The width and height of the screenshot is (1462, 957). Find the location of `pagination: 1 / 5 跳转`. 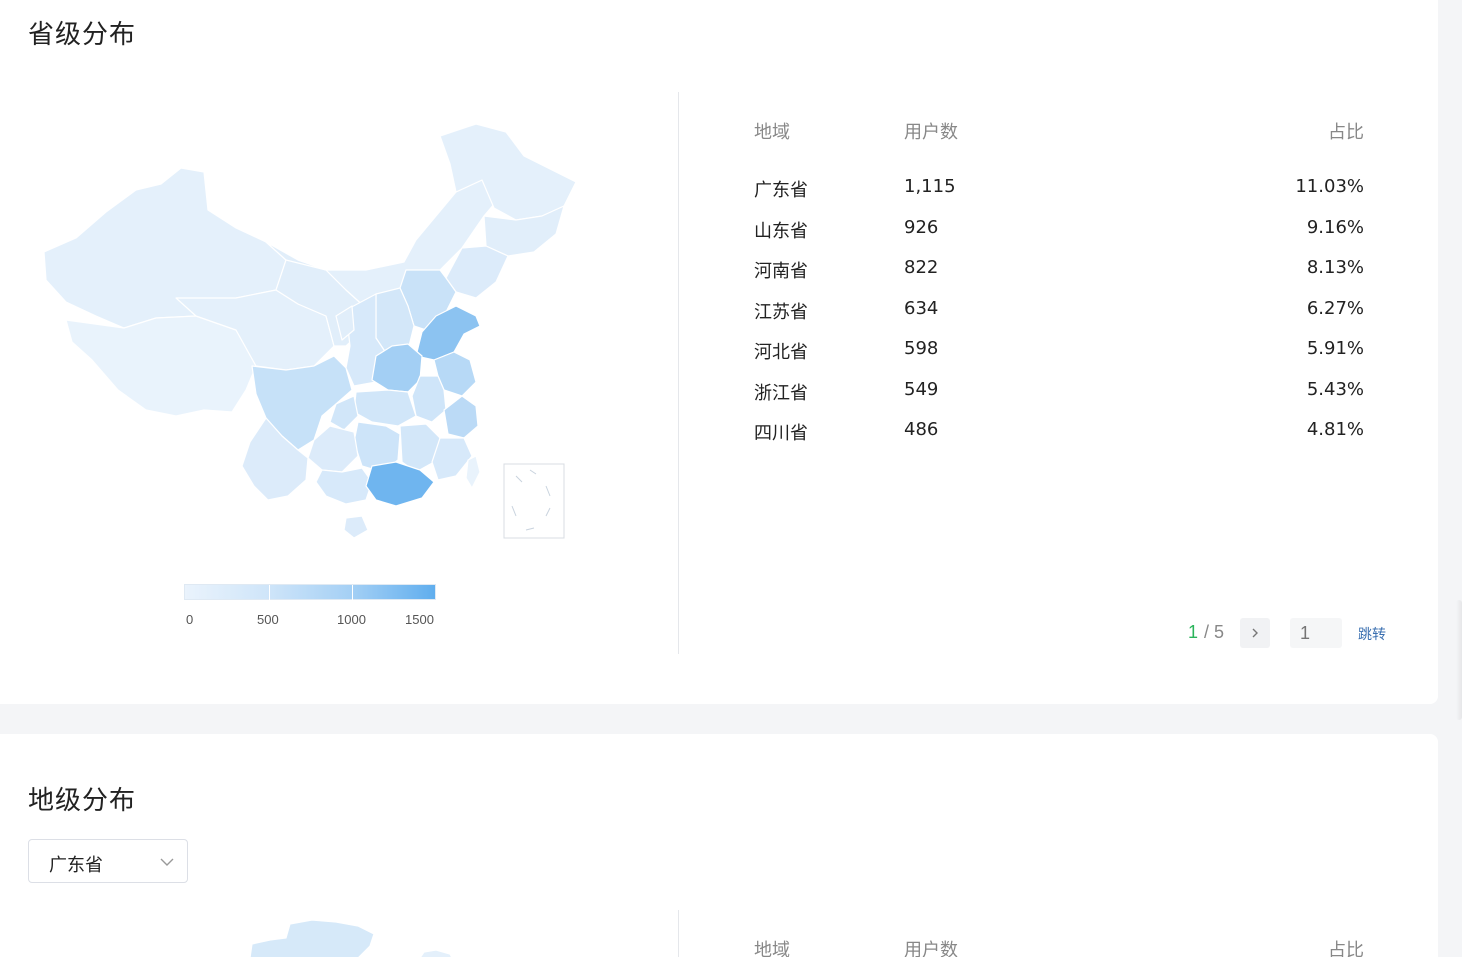

pagination: 1 / 5 跳转 is located at coordinates (1298, 633).